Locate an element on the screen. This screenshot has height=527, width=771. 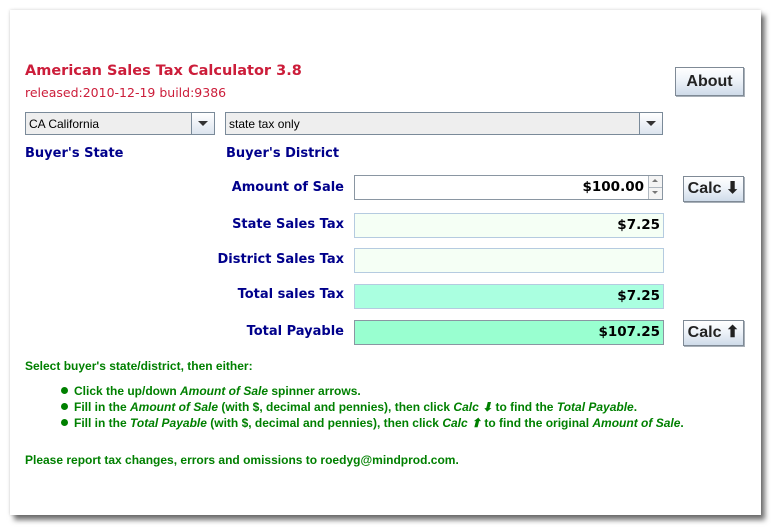
app-title: American Sales Tax Calculator 3.8 is located at coordinates (163, 71).